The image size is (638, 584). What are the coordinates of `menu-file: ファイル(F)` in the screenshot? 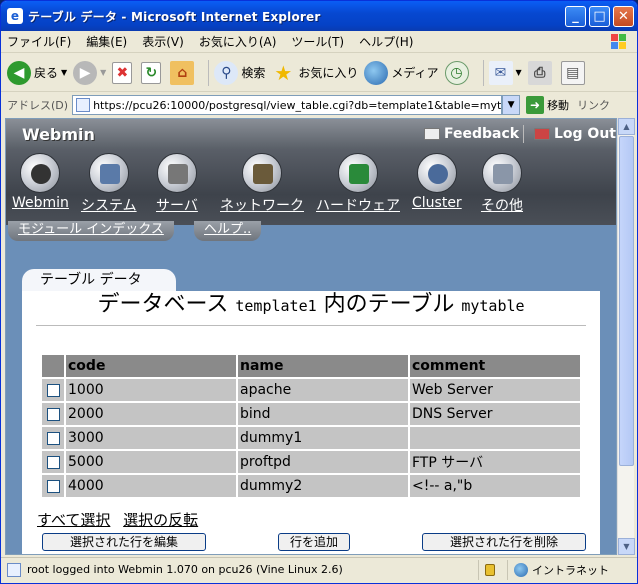 It's located at (39, 41).